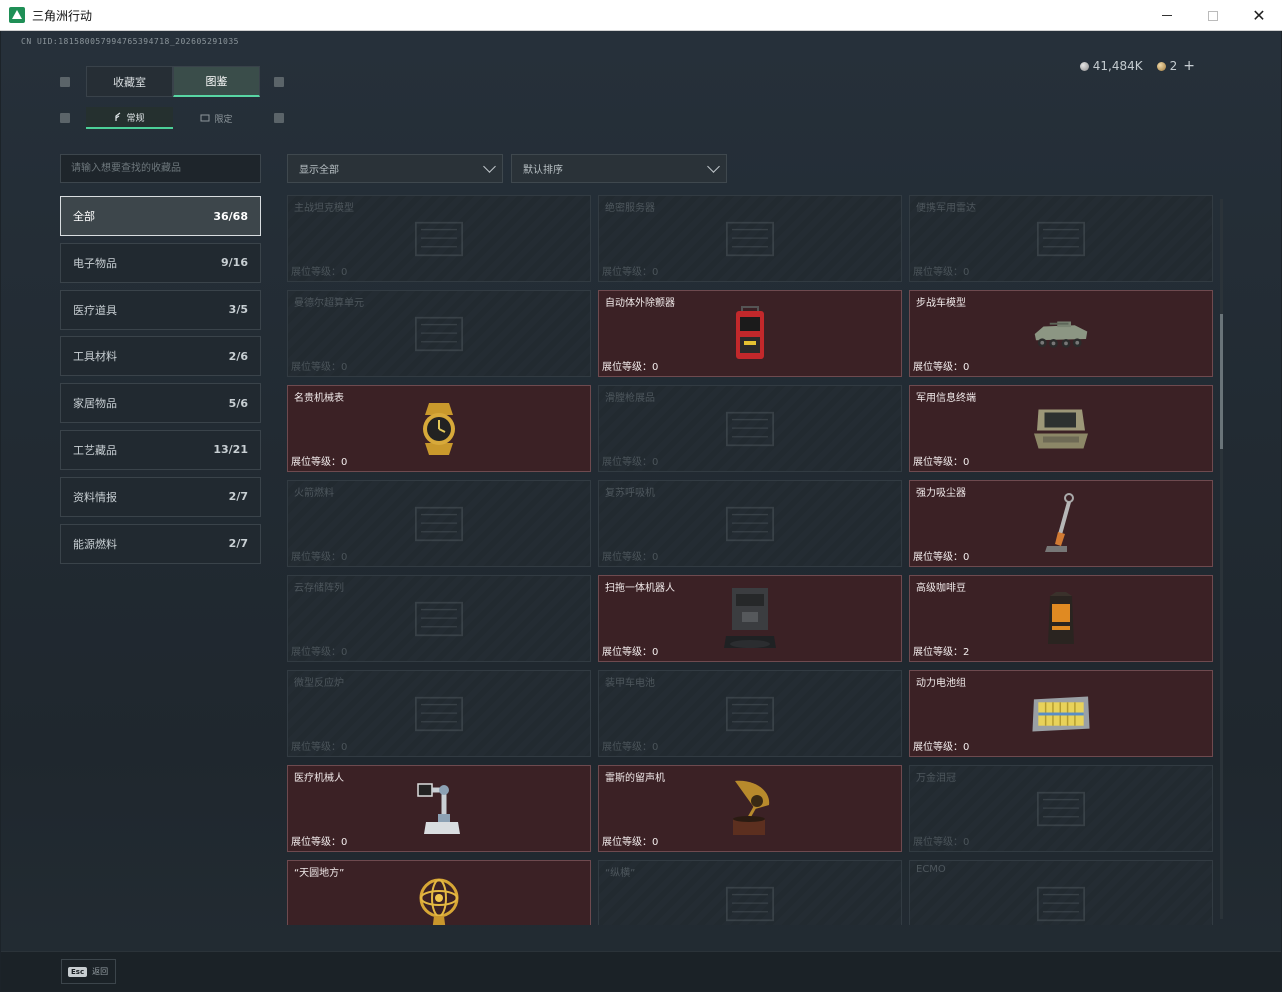 The height and width of the screenshot is (992, 1282). I want to click on collection-card: 微型反应炉 展位等级：0, so click(439, 713).